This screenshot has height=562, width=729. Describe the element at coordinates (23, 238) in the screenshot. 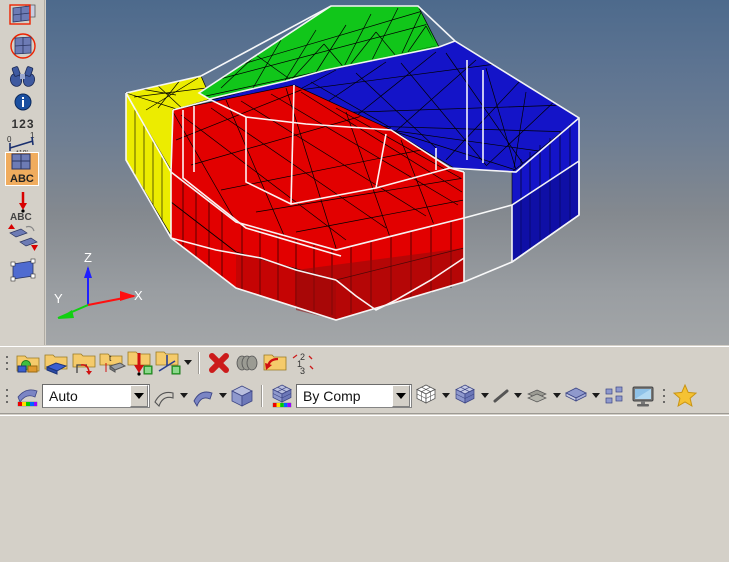

I see `translate-elements-icon` at that location.